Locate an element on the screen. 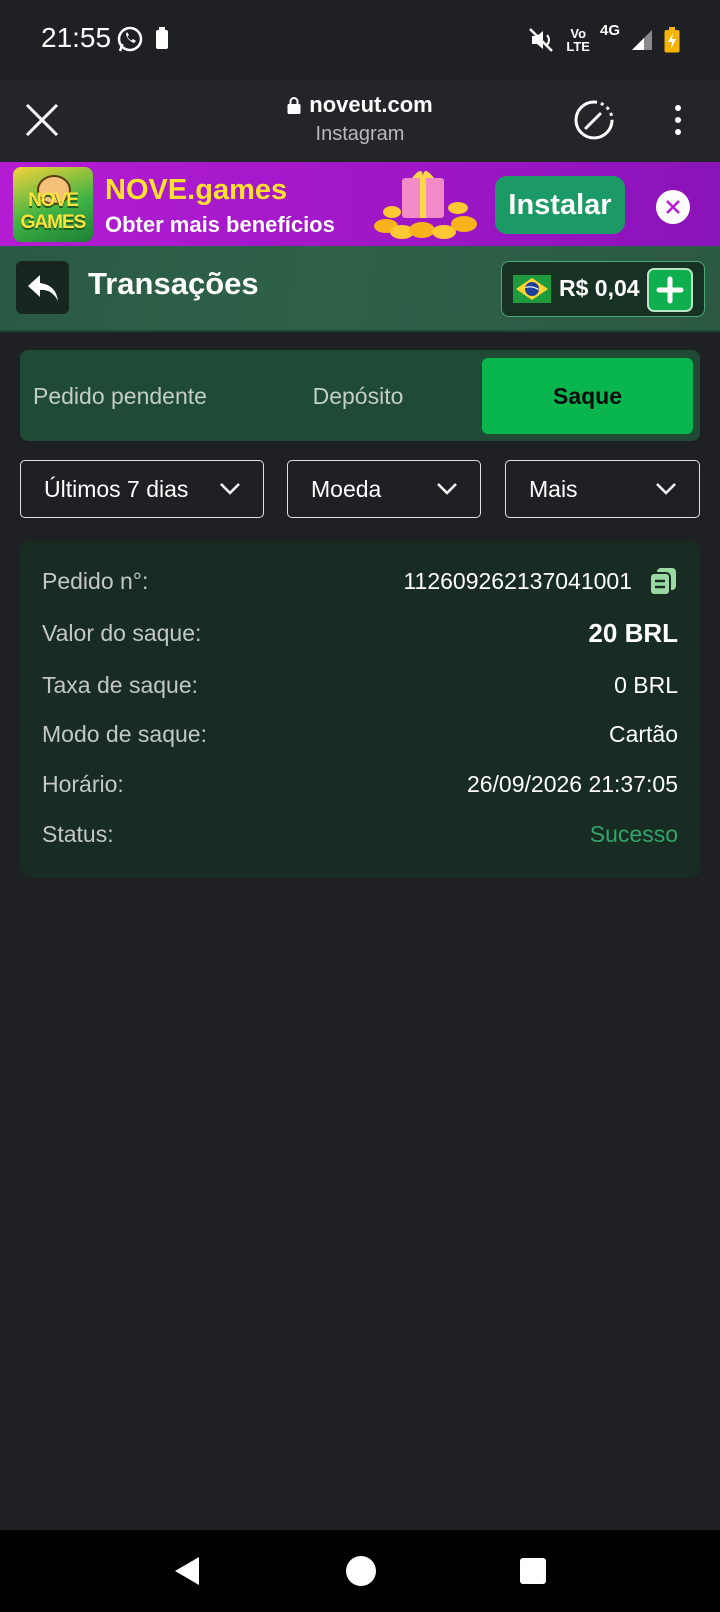  page-header: Transações R$ 0,04 is located at coordinates (360, 289).